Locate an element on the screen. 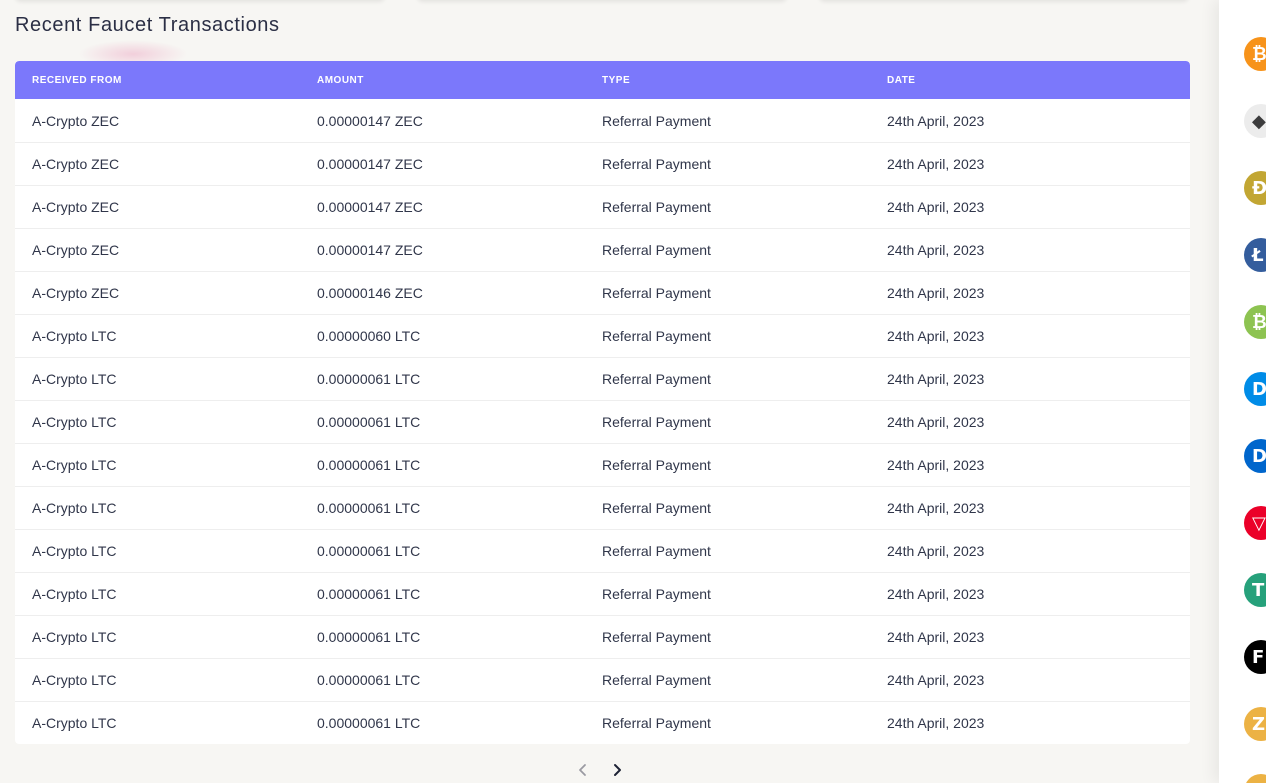 Image resolution: width=1266 pixels, height=783 pixels. chevron-right-icon is located at coordinates (617, 770).